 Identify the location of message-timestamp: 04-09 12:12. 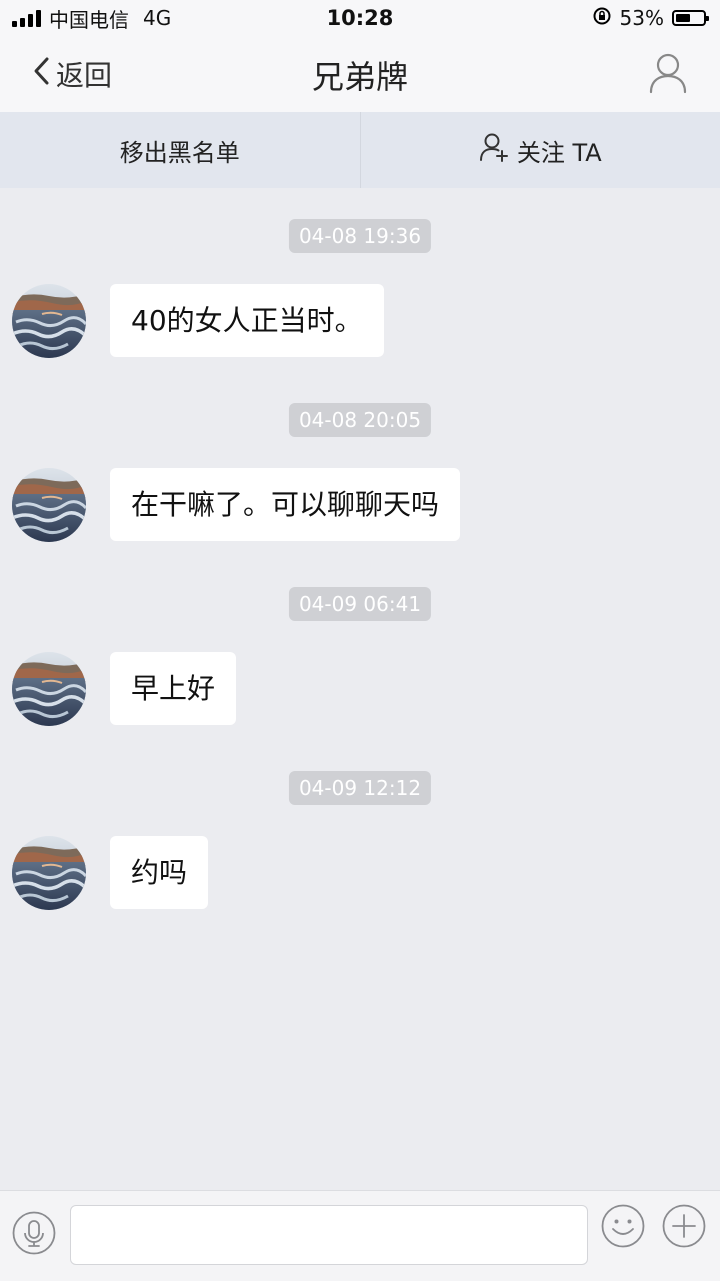
(360, 788).